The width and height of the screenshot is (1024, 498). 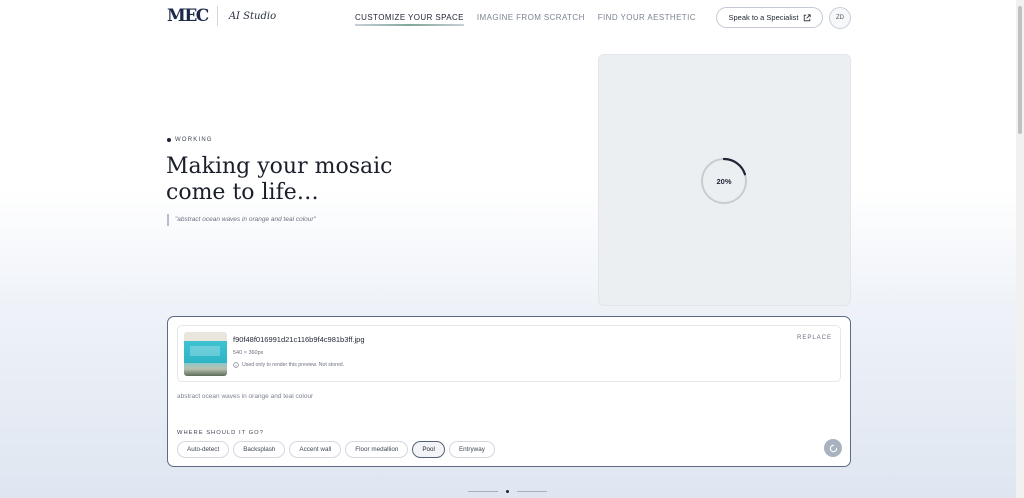 What do you see at coordinates (221, 16) in the screenshot?
I see `brand-logo: MEC AI Studio` at bounding box center [221, 16].